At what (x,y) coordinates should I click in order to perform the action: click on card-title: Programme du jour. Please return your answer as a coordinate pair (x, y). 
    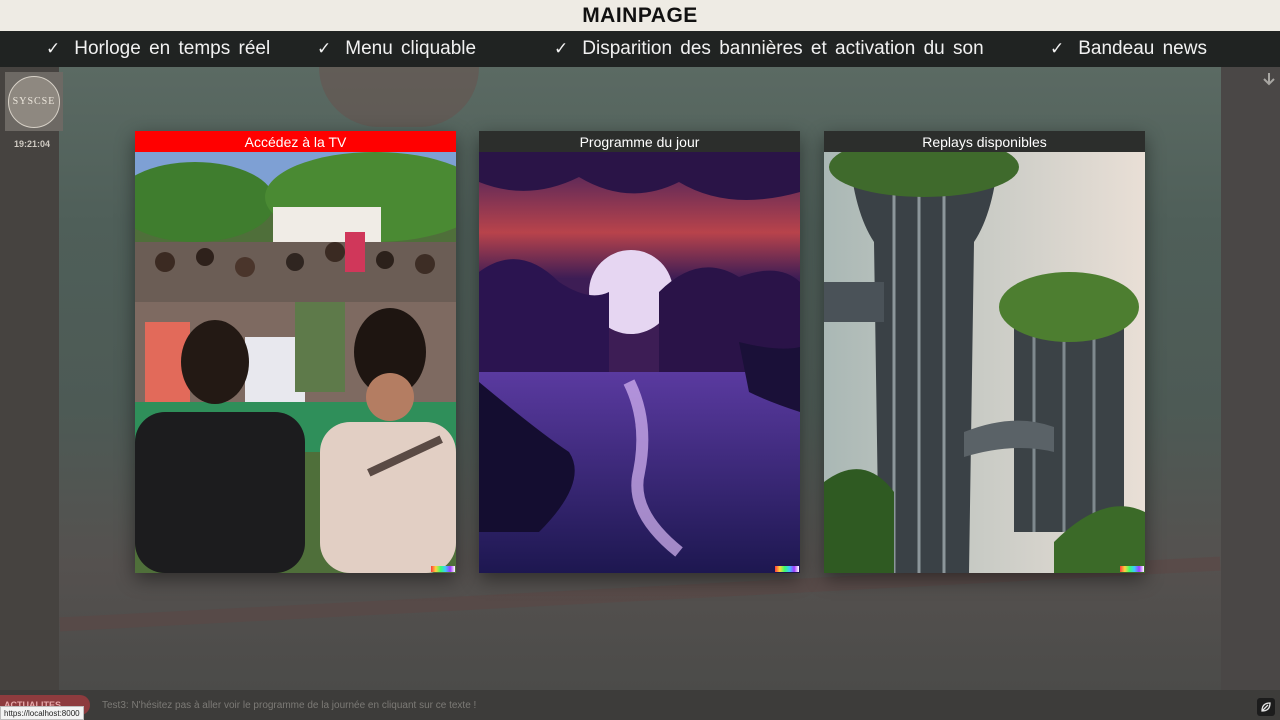
    Looking at the image, I should click on (639, 141).